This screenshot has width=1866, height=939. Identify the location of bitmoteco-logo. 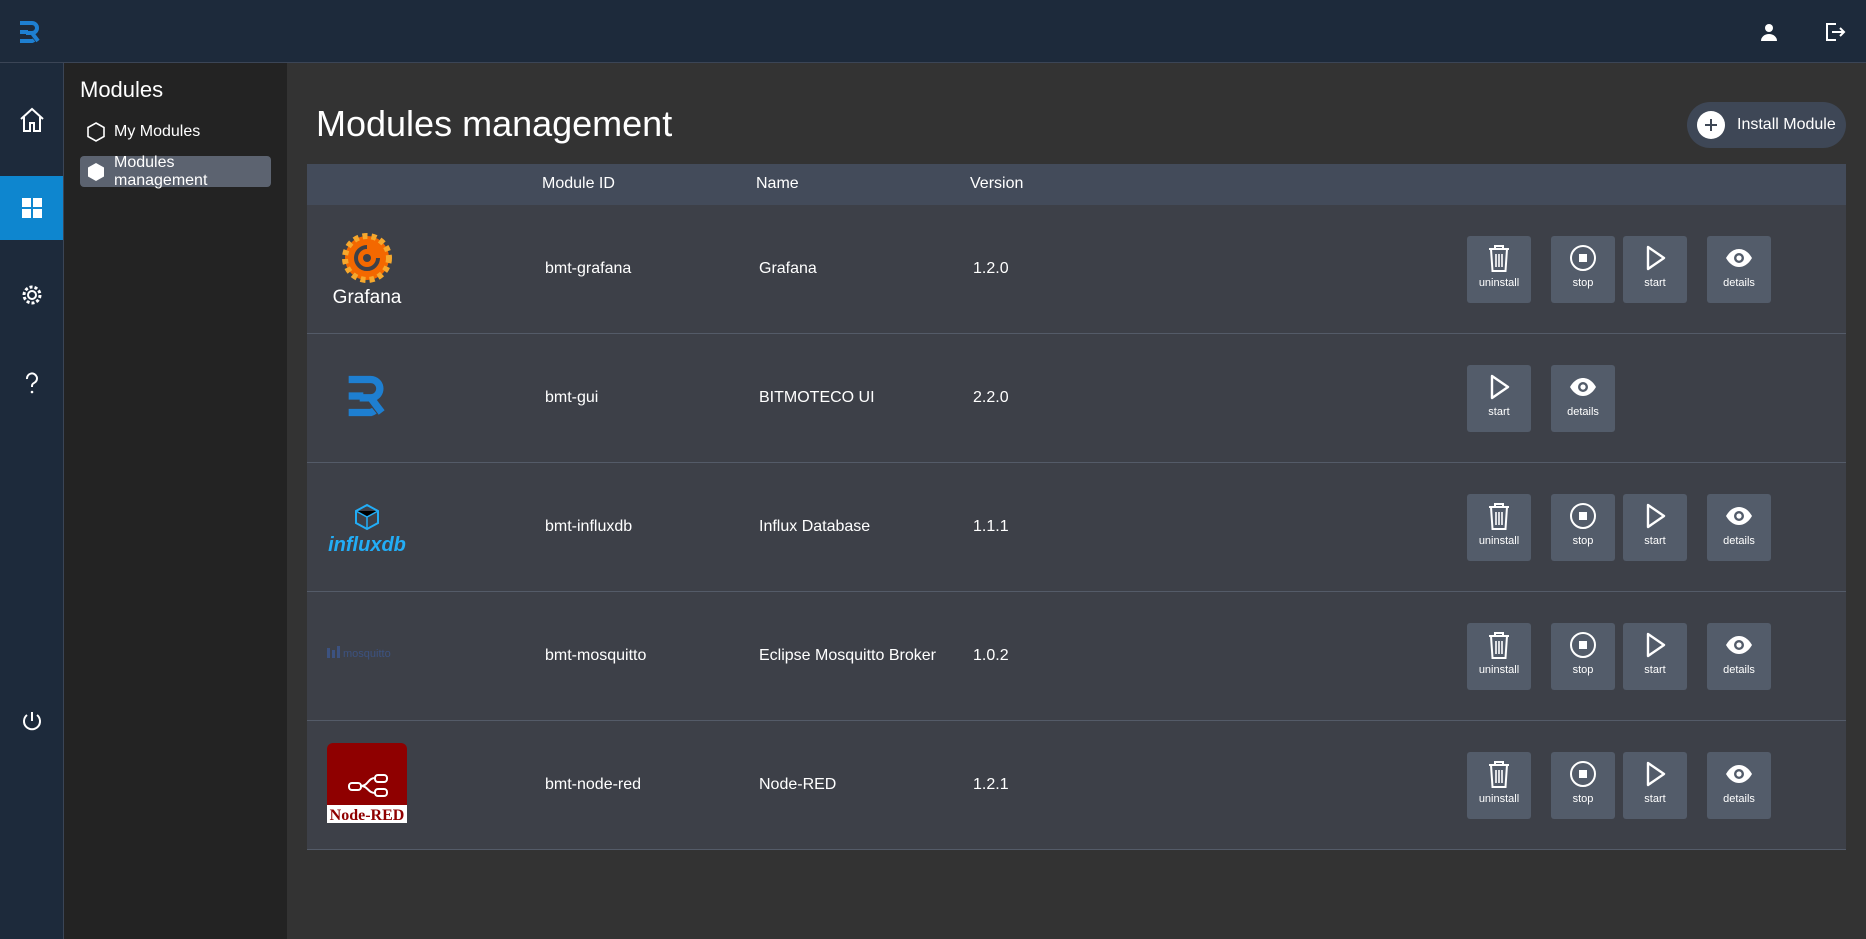
(367, 396).